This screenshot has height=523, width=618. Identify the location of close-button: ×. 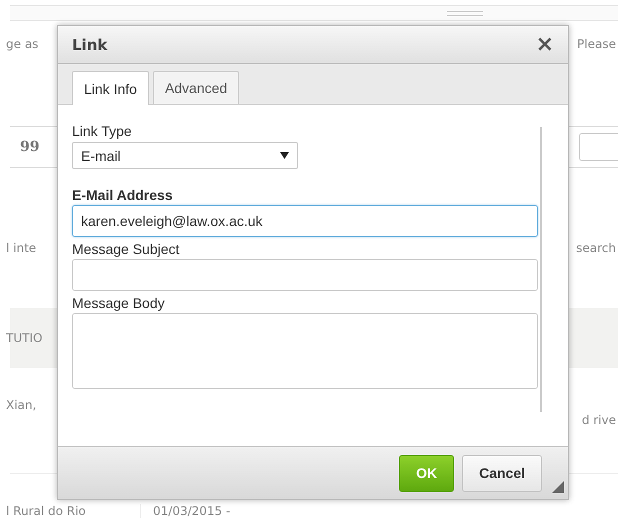
(545, 45).